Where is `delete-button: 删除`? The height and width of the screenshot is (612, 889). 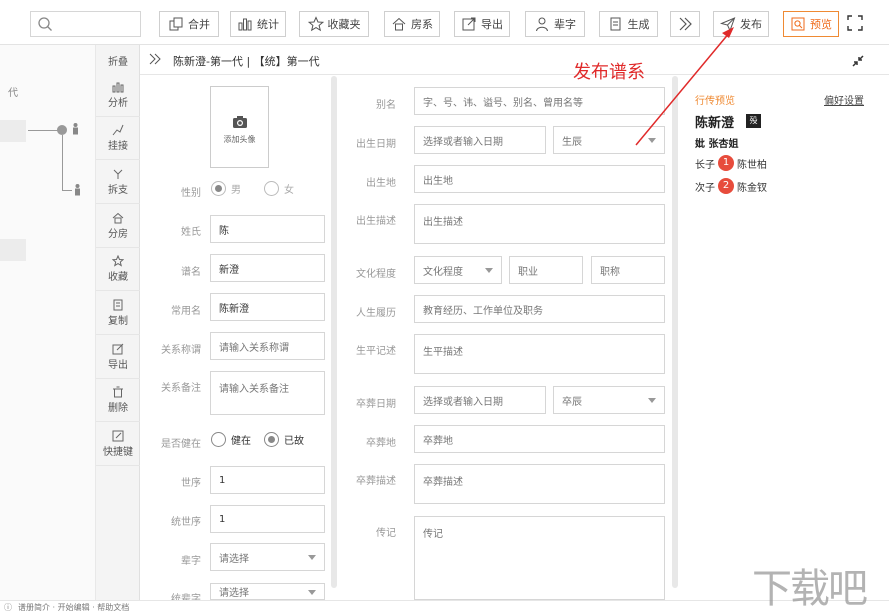
delete-button: 删除 is located at coordinates (118, 402).